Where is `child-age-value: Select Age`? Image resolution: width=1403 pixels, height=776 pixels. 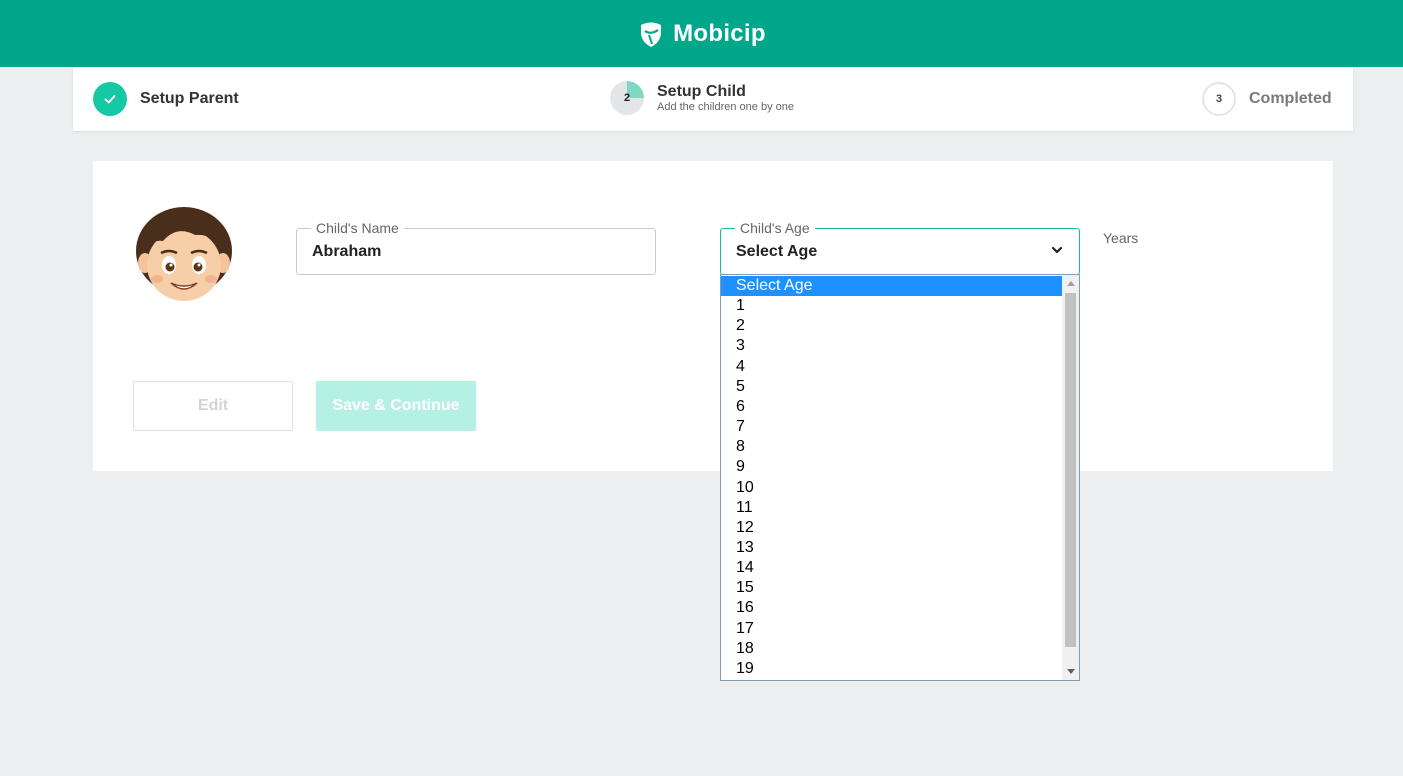
child-age-value: Select Age is located at coordinates (777, 251).